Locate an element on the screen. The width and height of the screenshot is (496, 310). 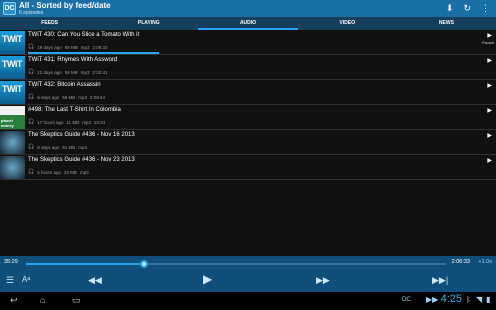
skip-next-icon: ▶▶| is located at coordinates (440, 280).